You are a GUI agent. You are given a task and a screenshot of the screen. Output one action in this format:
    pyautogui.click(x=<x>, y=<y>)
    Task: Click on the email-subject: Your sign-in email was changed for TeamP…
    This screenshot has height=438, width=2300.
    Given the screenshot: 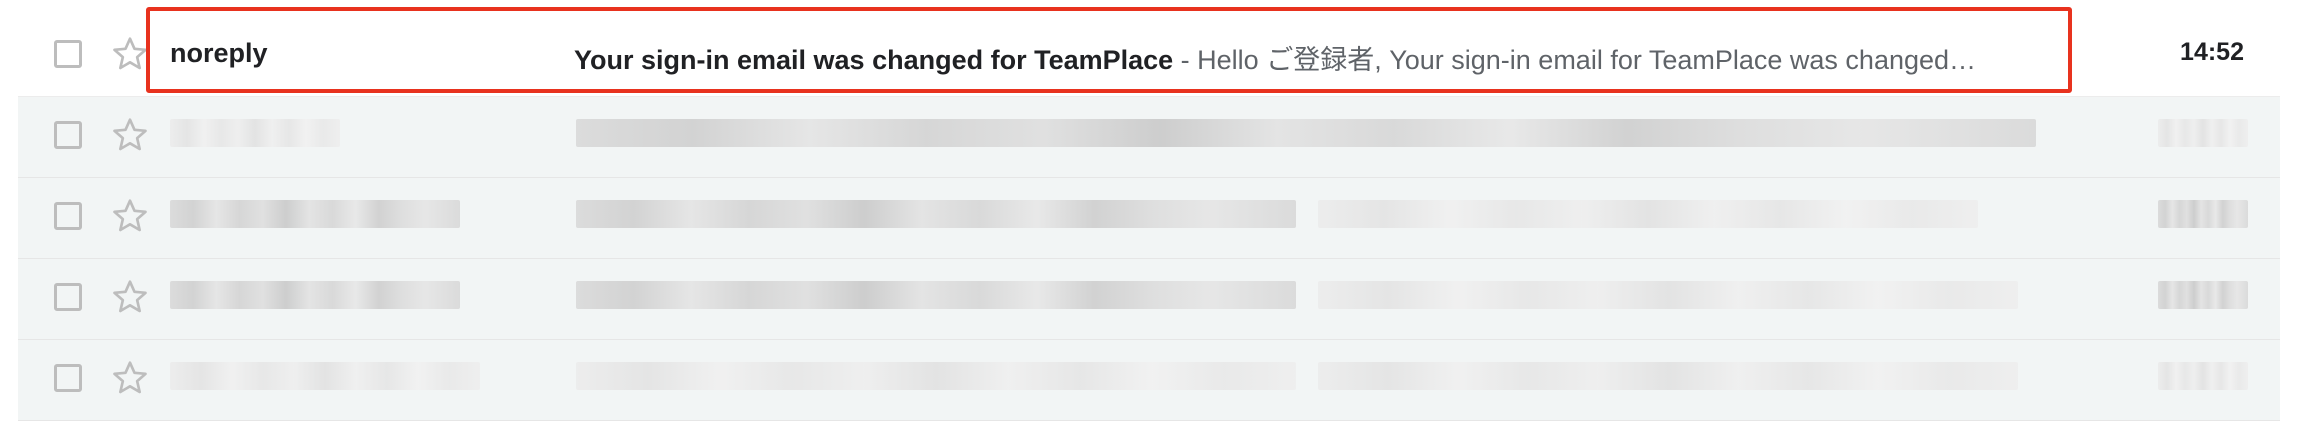 What is the action you would take?
    pyautogui.click(x=874, y=60)
    